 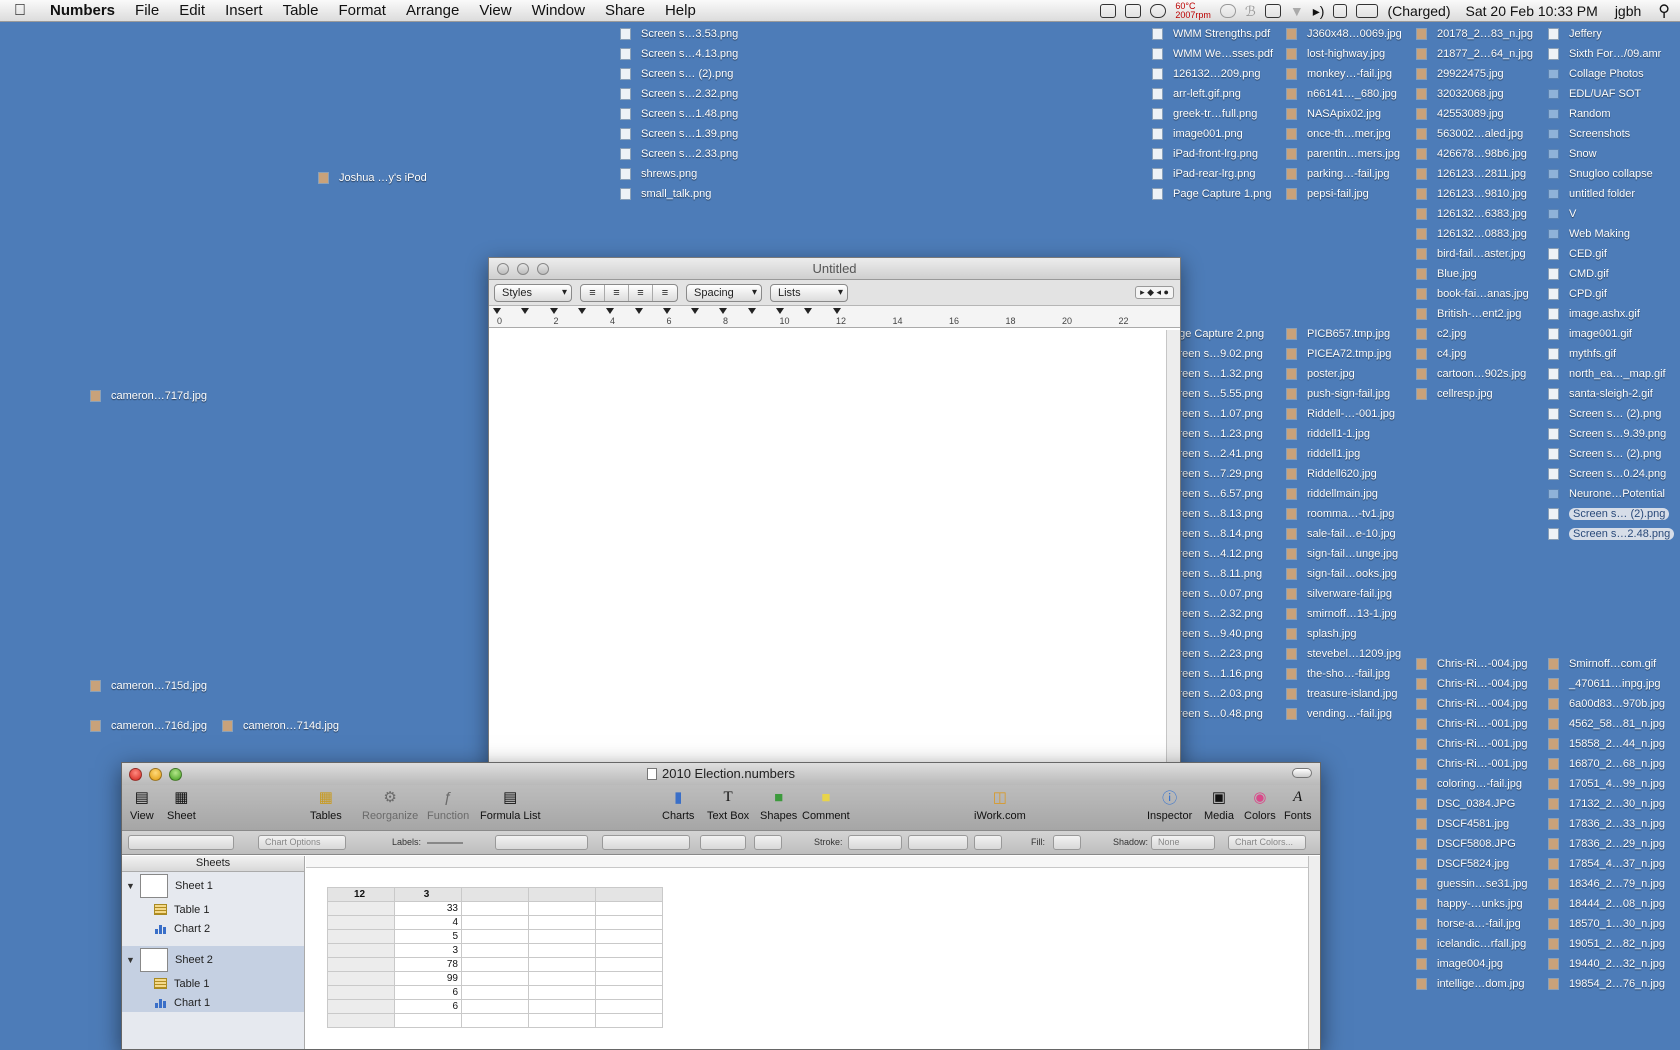 What do you see at coordinates (1332, 494) in the screenshot?
I see `desktop-icon: riddellmain.jpg` at bounding box center [1332, 494].